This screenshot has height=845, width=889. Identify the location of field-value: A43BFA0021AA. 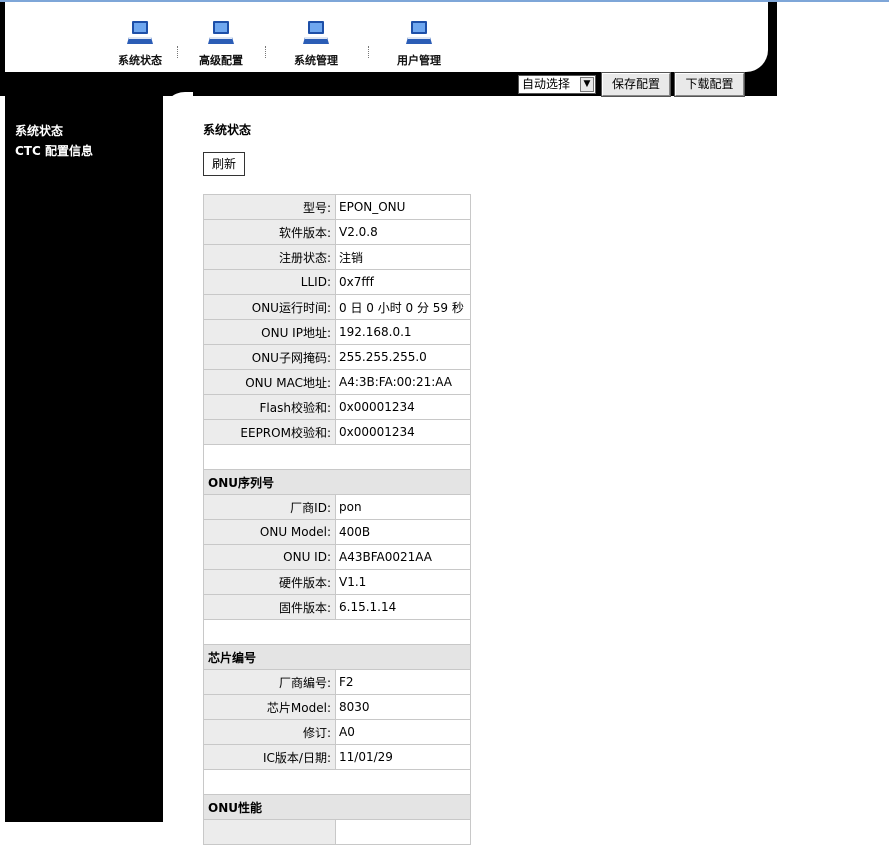
(403, 557).